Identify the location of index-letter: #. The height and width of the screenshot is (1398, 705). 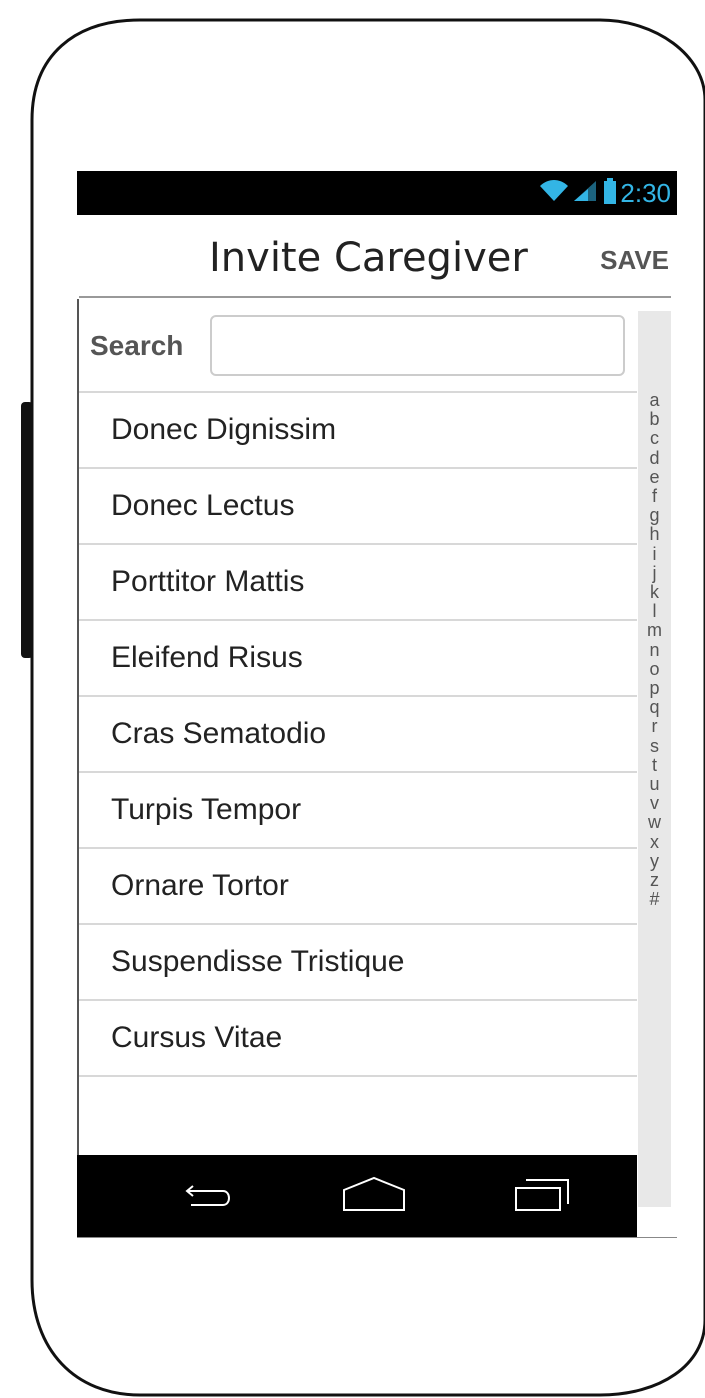
(654, 899).